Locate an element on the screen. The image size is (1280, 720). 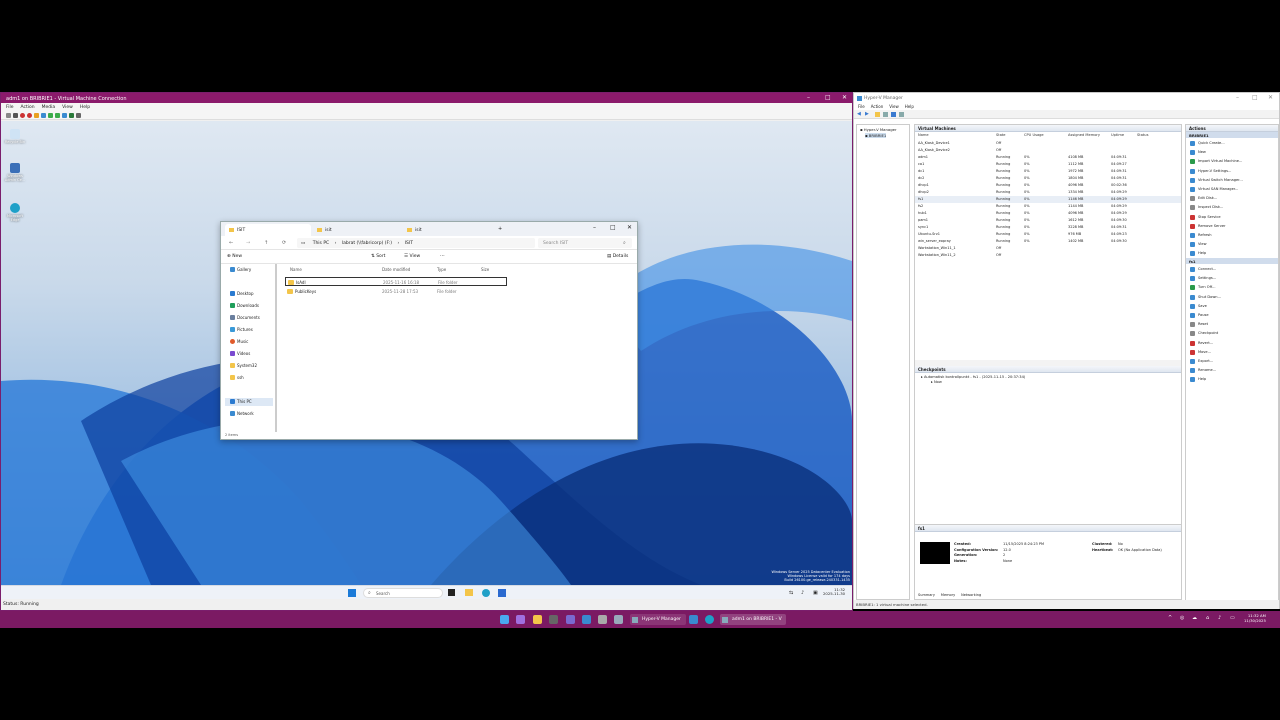
col-status: Status is located at coordinates (1142, 135).